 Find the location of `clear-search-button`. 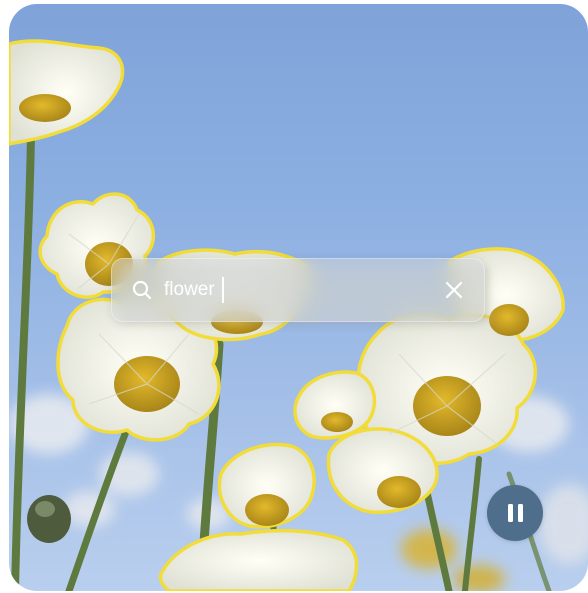

clear-search-button is located at coordinates (454, 290).